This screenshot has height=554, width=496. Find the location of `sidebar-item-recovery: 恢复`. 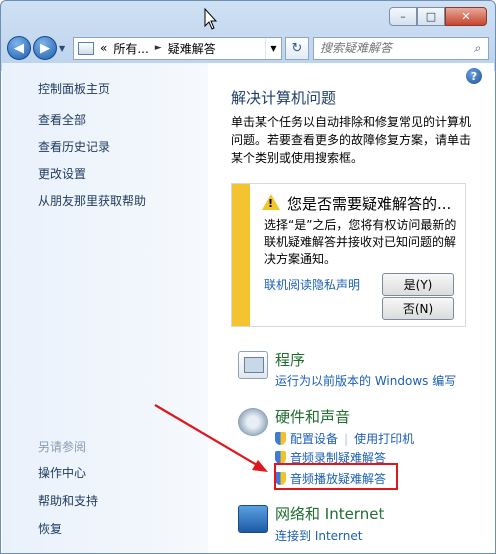

sidebar-item-recovery: 恢复 is located at coordinates (68, 528).